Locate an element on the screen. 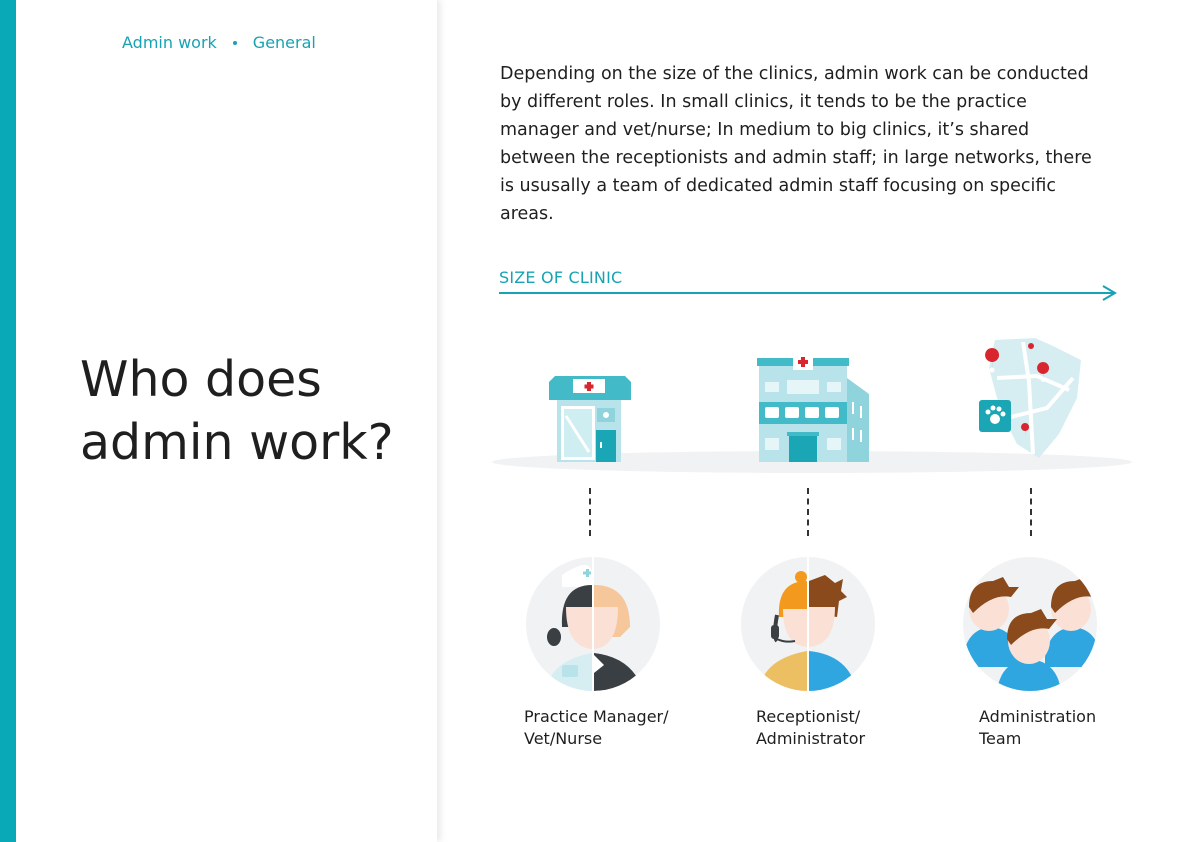 The width and height of the screenshot is (1191, 842). connector-small is located at coordinates (590, 512).